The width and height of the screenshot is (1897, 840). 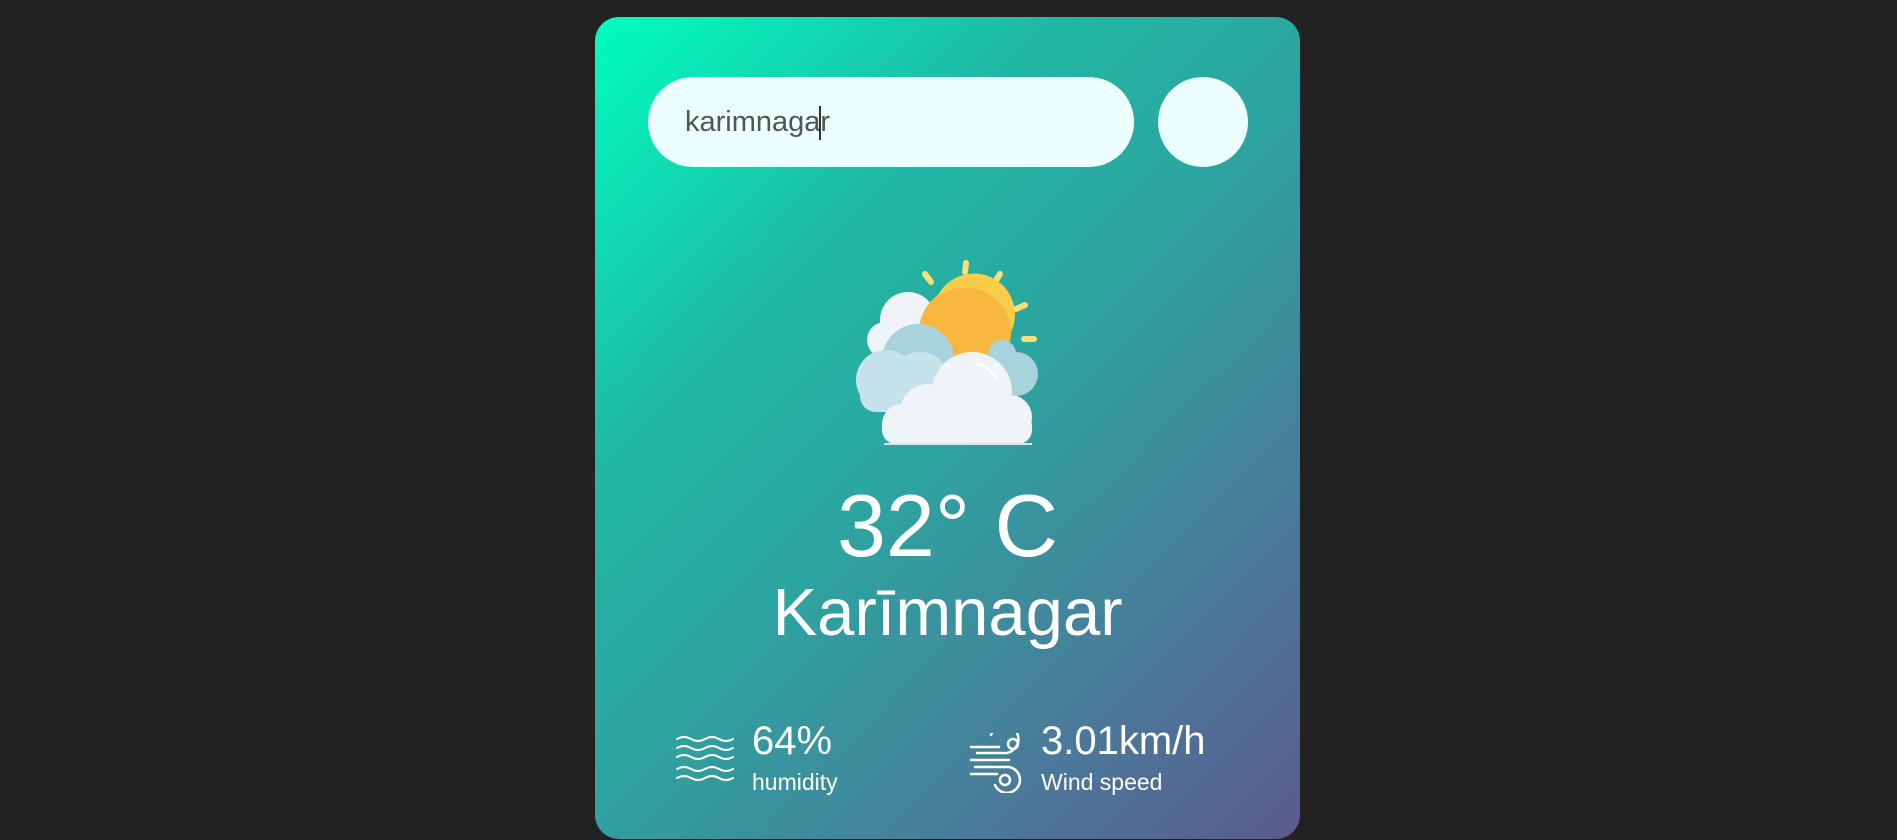 I want to click on wind-icon, so click(x=995, y=763).